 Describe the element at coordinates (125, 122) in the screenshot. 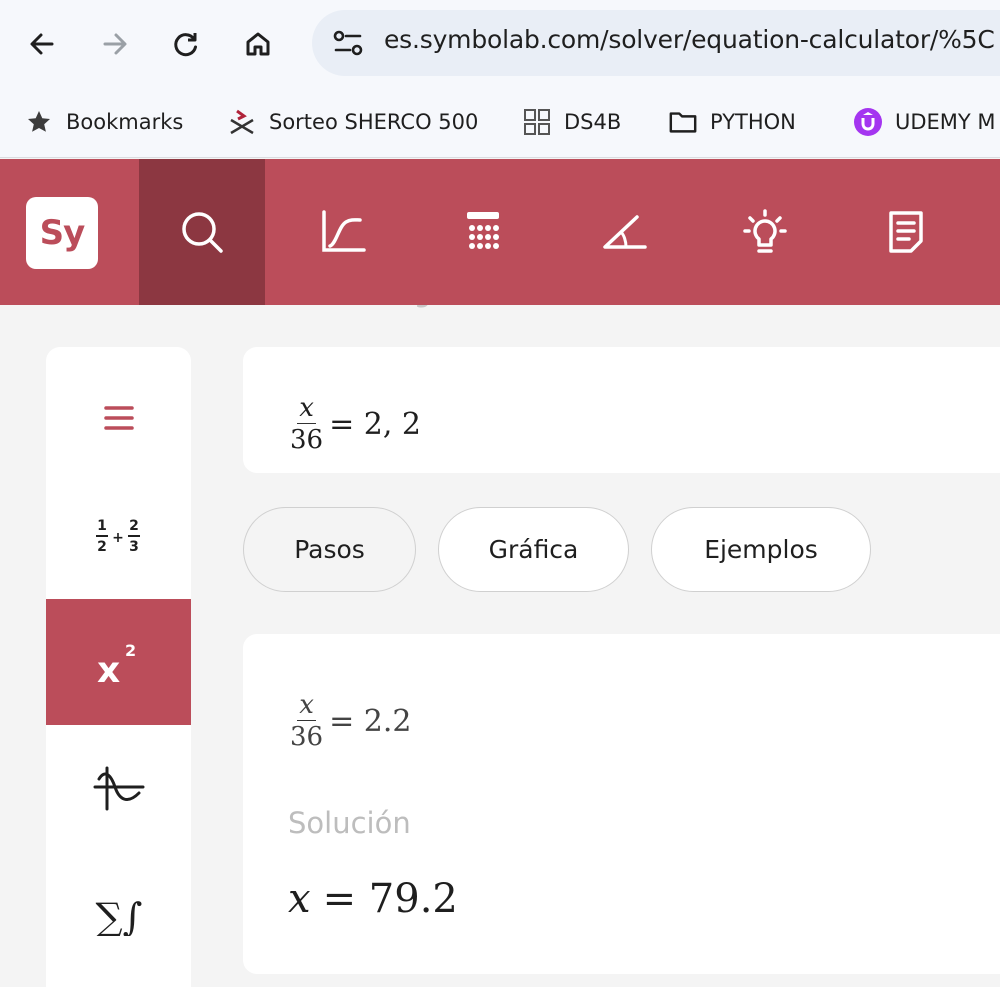

I see `bookmark-label: Bookmarks` at that location.